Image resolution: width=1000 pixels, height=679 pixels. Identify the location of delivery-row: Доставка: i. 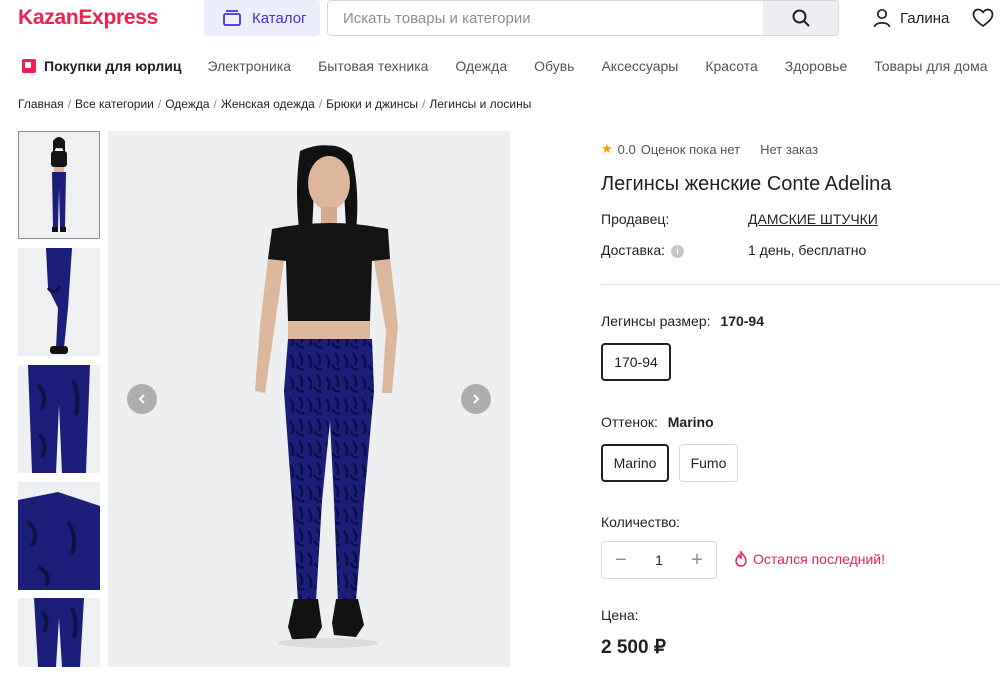
(643, 250).